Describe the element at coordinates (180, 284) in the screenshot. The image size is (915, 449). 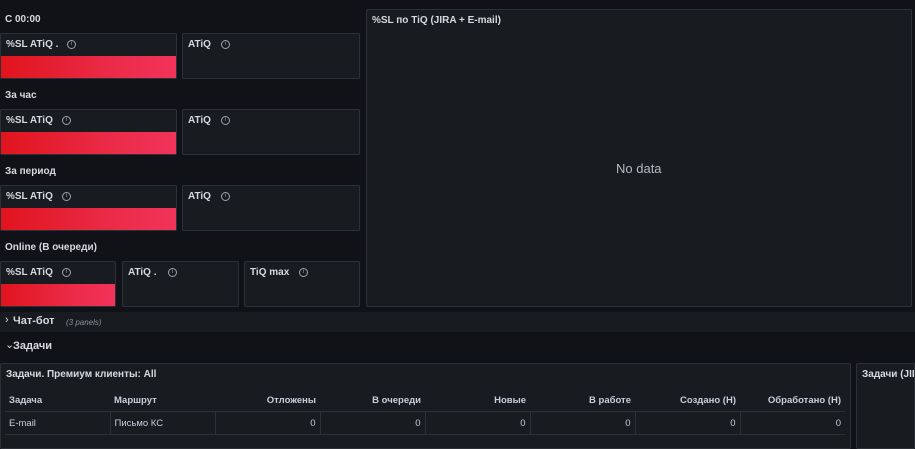
I see `panel-atiq: ATiQ . i` at that location.